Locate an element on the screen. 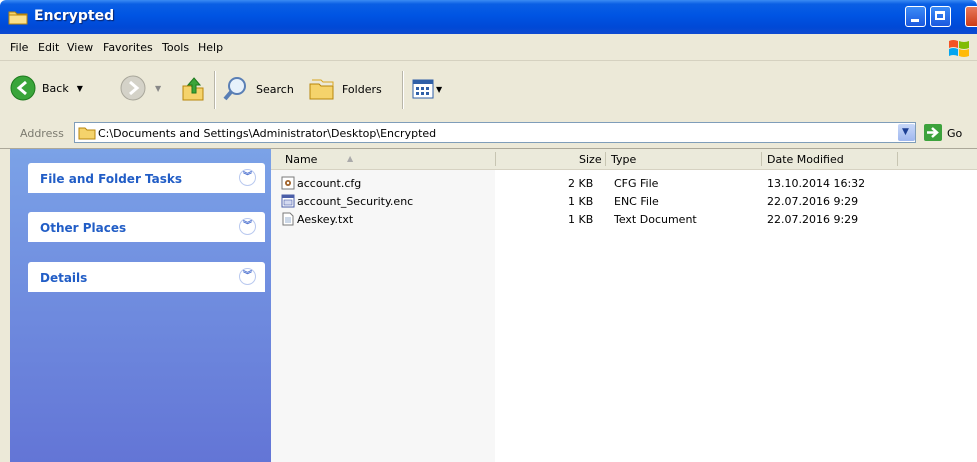 The image size is (977, 462). go-button is located at coordinates (933, 132).